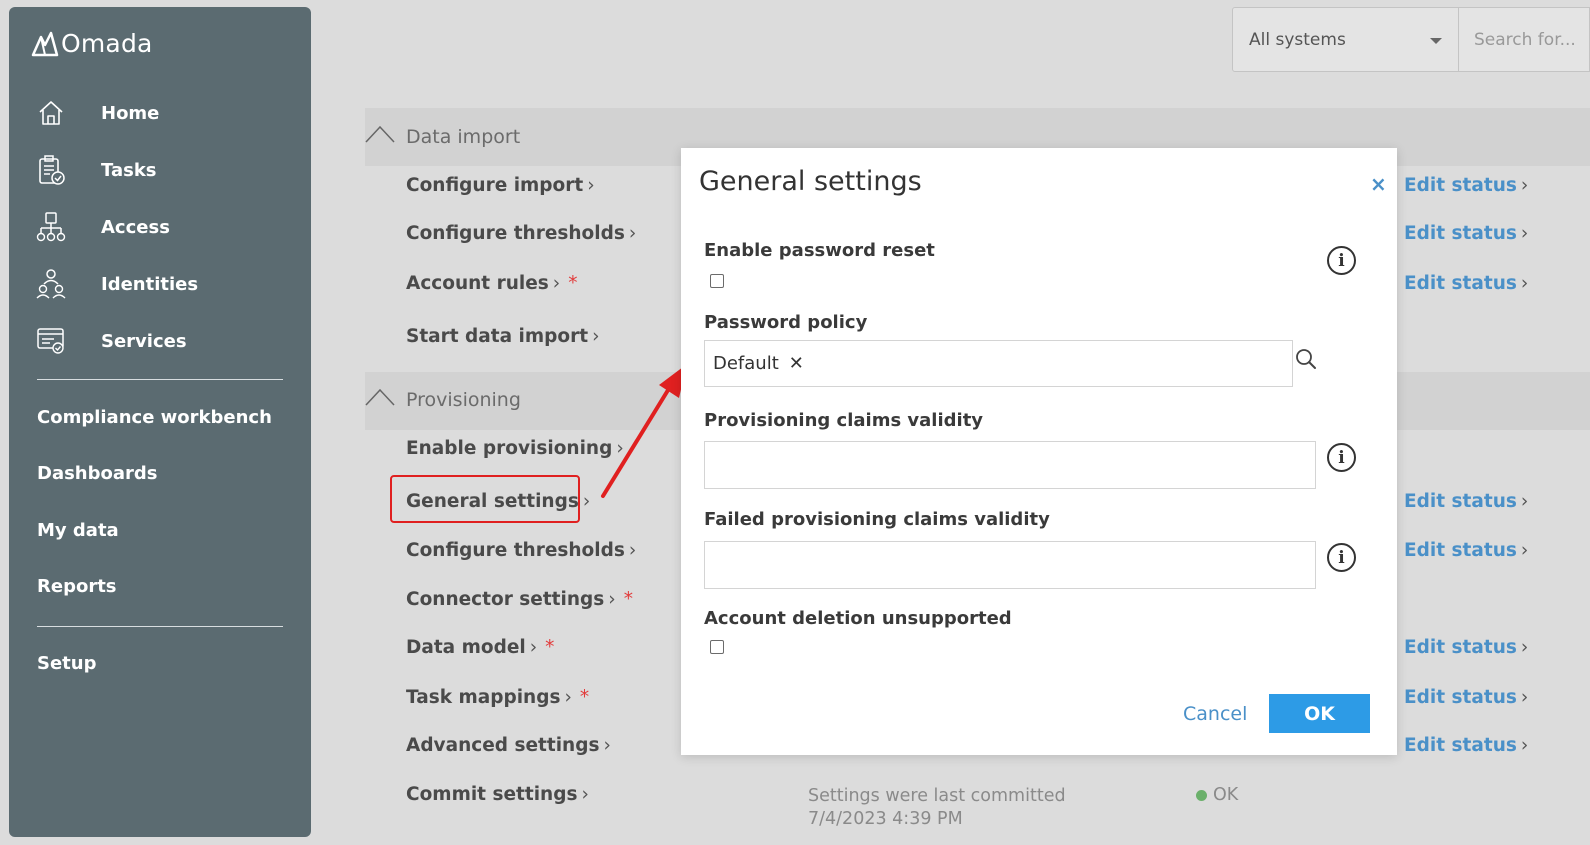  What do you see at coordinates (154, 417) in the screenshot?
I see `nav-compliance-workbench: Compliance workbench` at bounding box center [154, 417].